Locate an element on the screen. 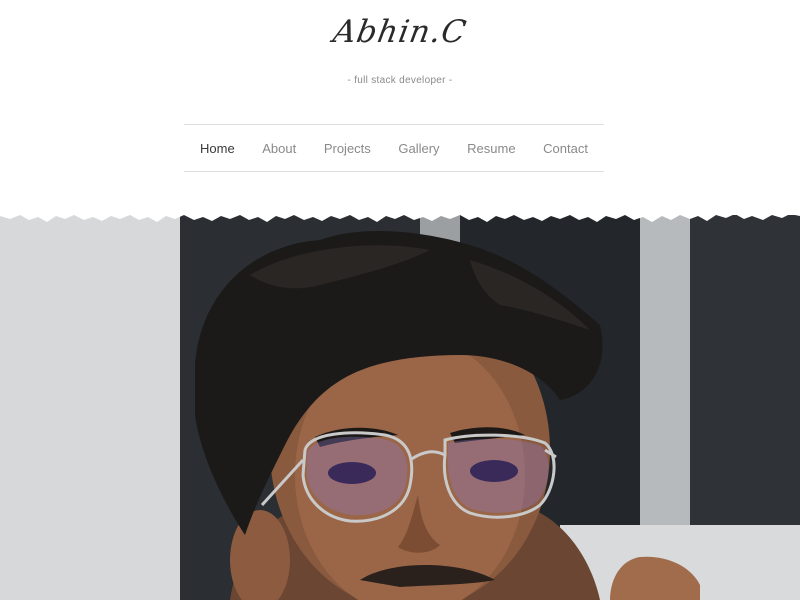 The height and width of the screenshot is (600, 800). nav-item-contact: Contact is located at coordinates (565, 148).